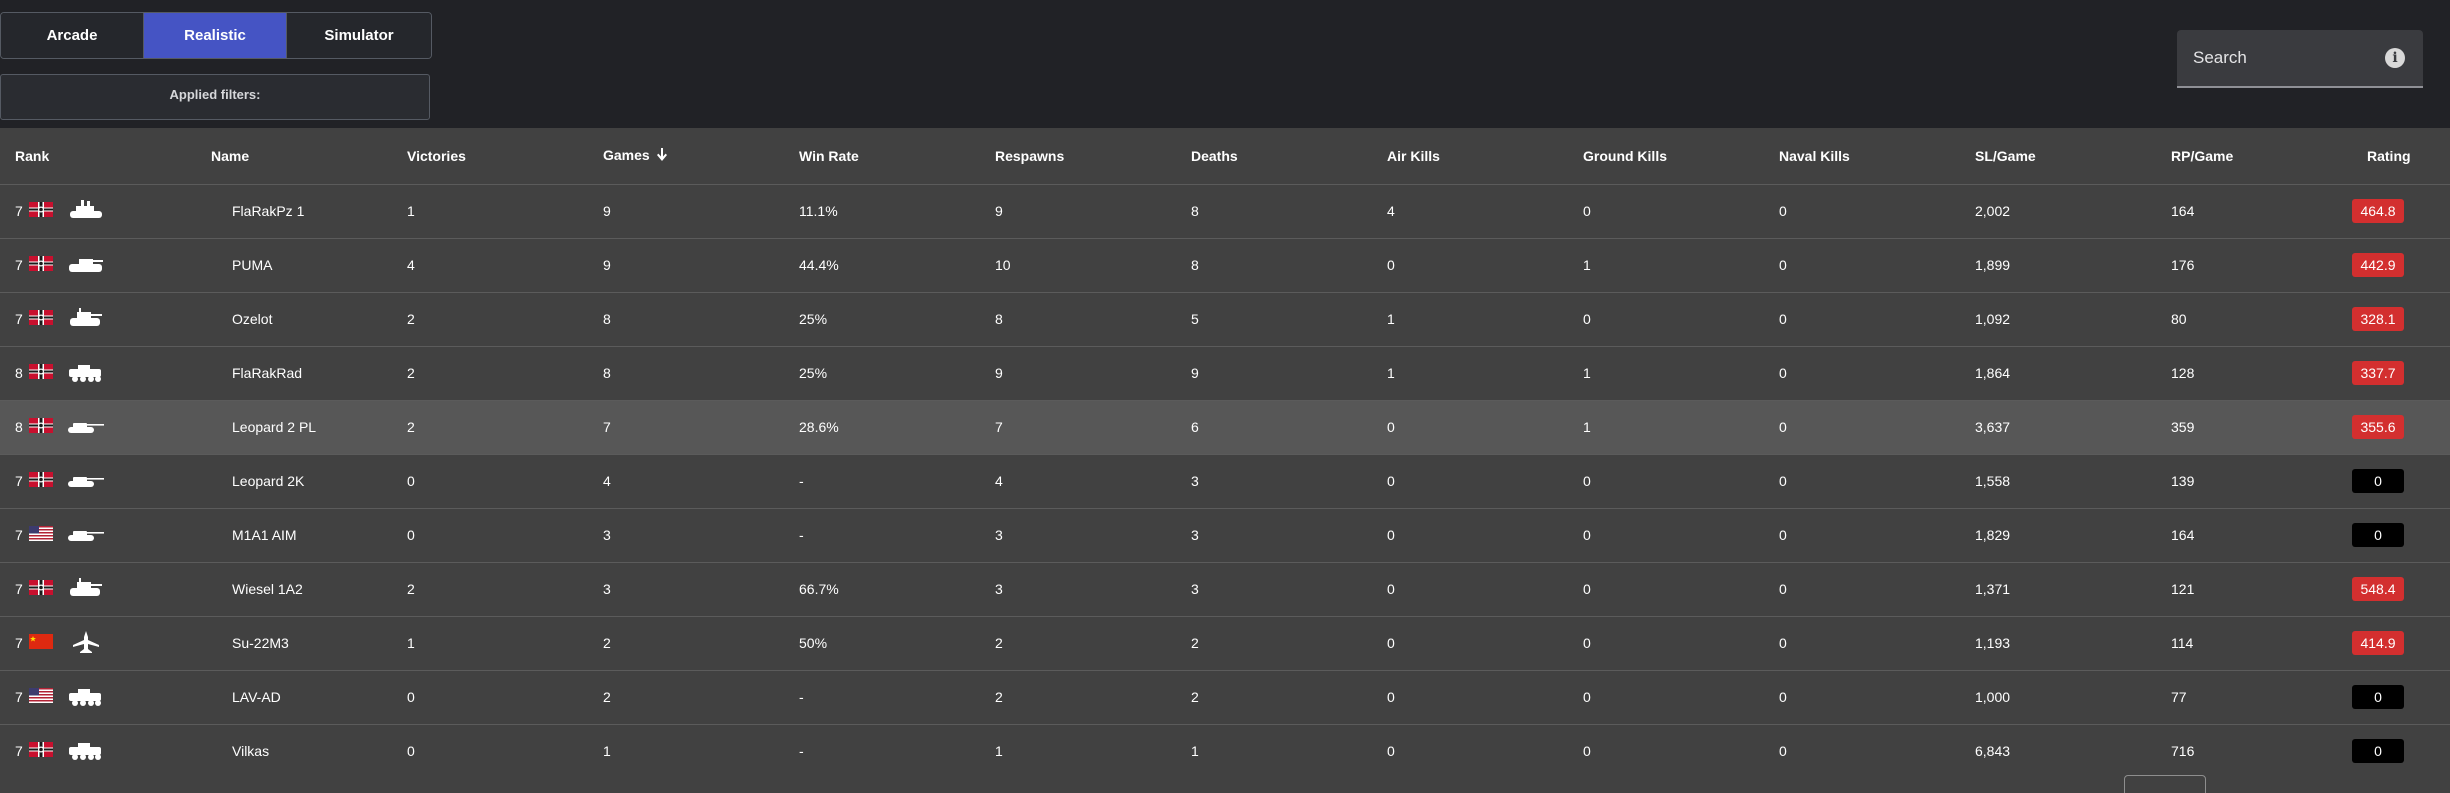 The height and width of the screenshot is (793, 2450). I want to click on column-header-respawns: Respawns, so click(1078, 156).